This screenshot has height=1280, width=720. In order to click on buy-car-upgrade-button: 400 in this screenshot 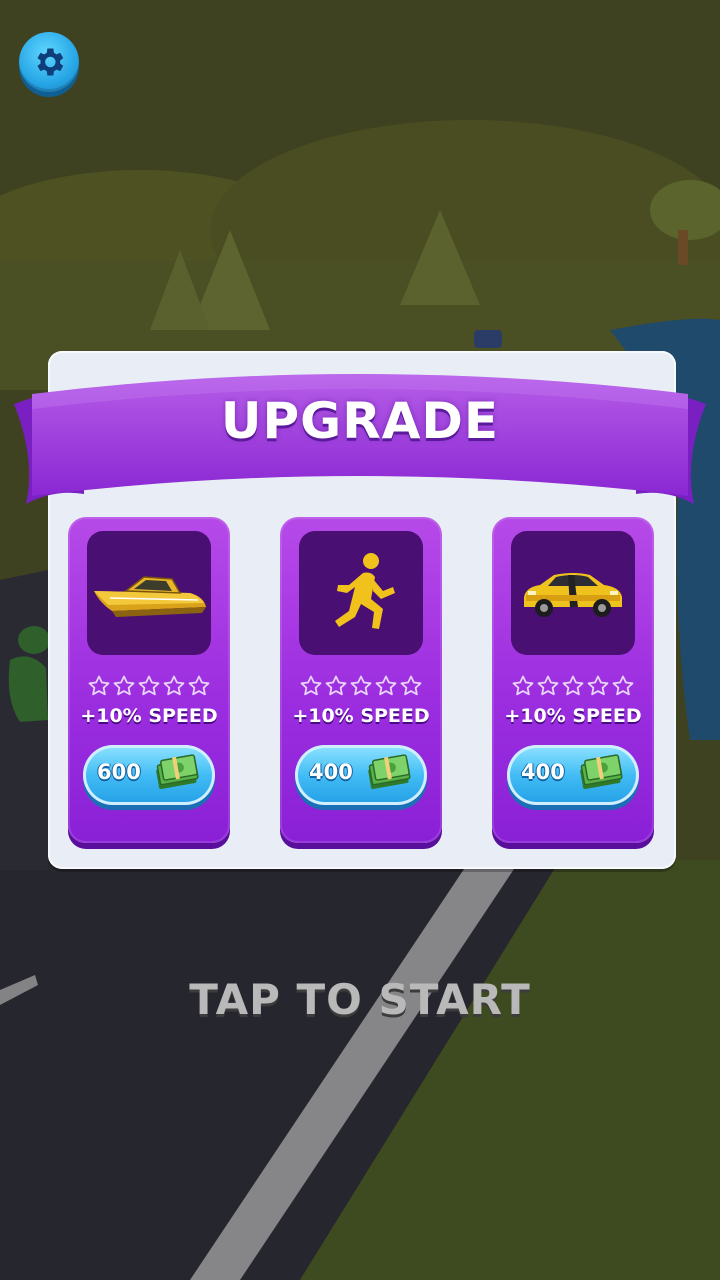, I will do `click(573, 775)`.